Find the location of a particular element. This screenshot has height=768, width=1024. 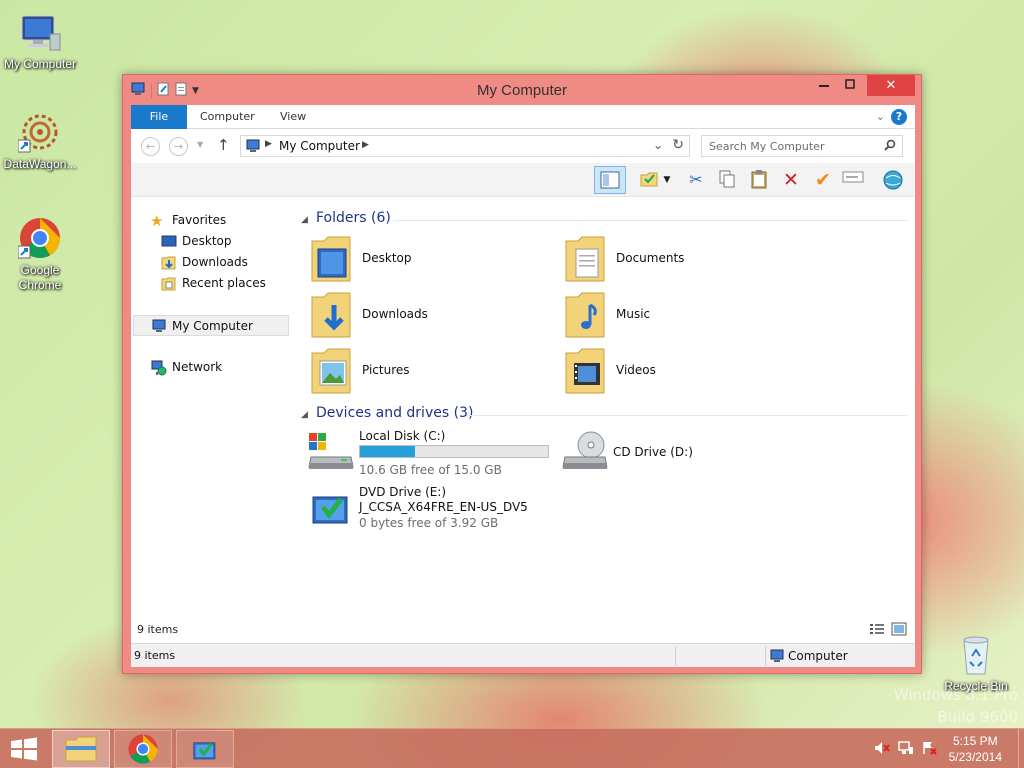

drive-cd-d: CD Drive (D:) is located at coordinates (661, 457).